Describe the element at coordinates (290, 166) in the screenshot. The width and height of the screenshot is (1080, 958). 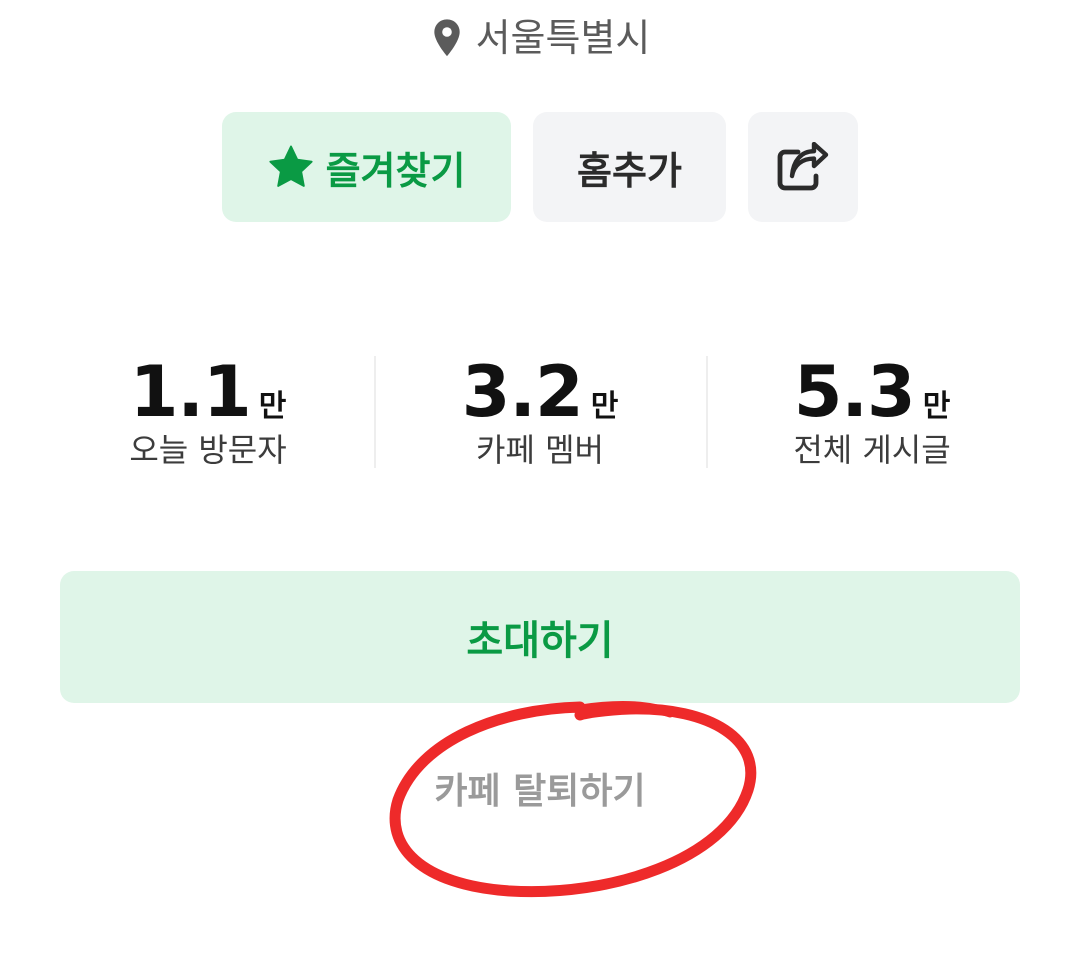
I see `star-icon` at that location.